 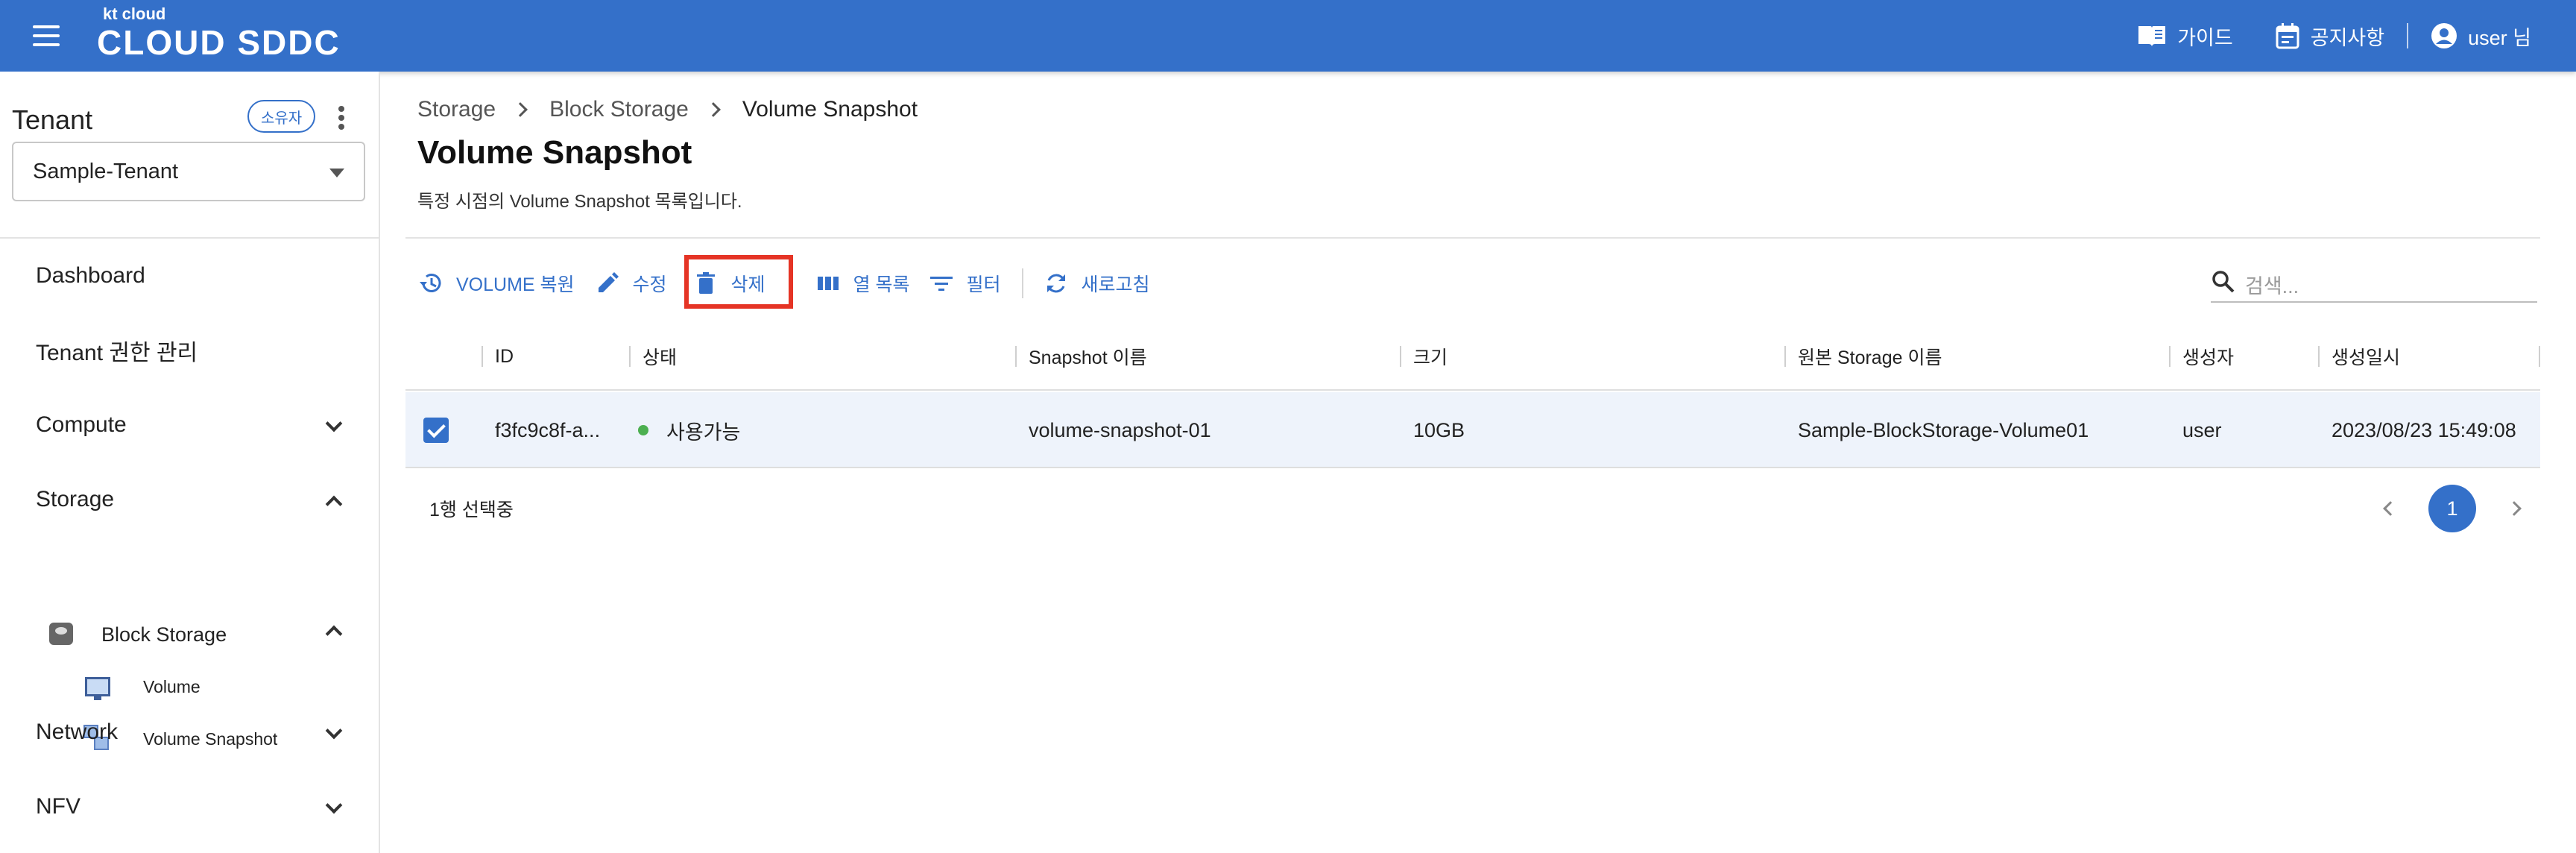 I want to click on column-header-label: 크기, so click(x=1430, y=357).